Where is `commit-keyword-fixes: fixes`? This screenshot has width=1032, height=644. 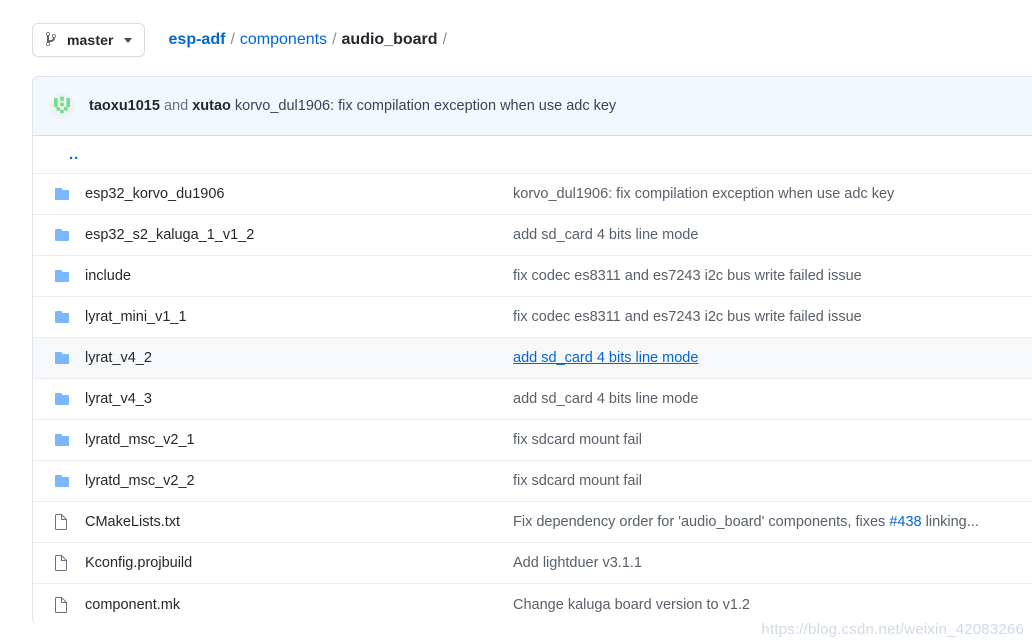 commit-keyword-fixes: fixes is located at coordinates (870, 522).